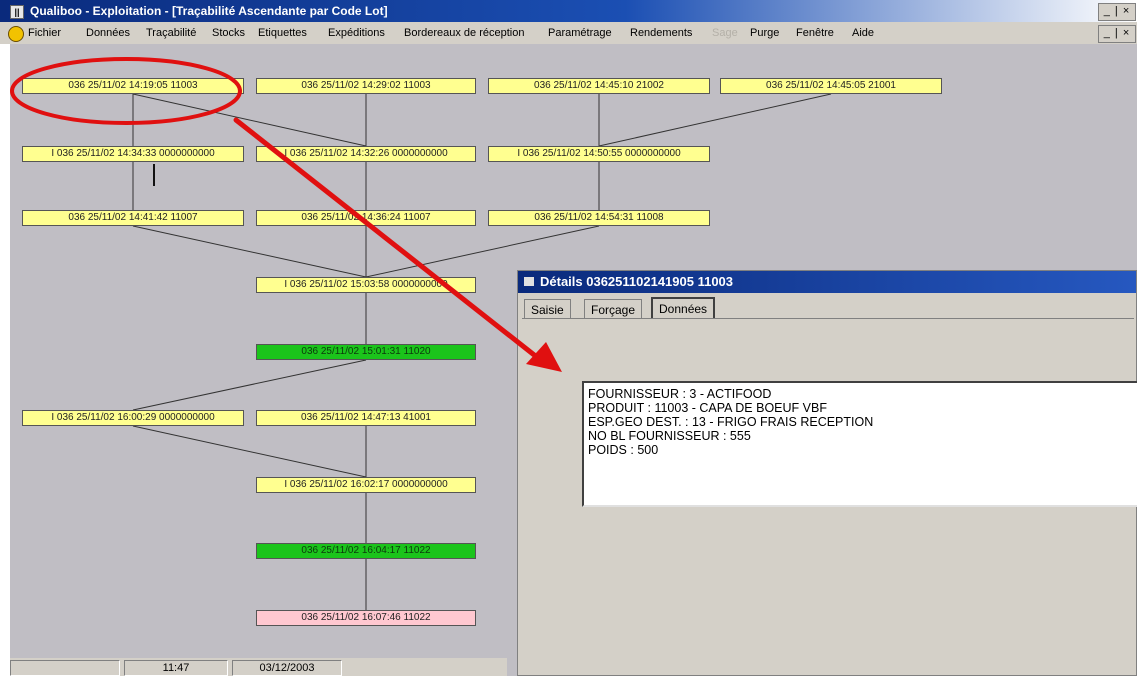 This screenshot has width=1137, height=676. Describe the element at coordinates (176, 668) in the screenshot. I see `status-time: 11:47` at that location.